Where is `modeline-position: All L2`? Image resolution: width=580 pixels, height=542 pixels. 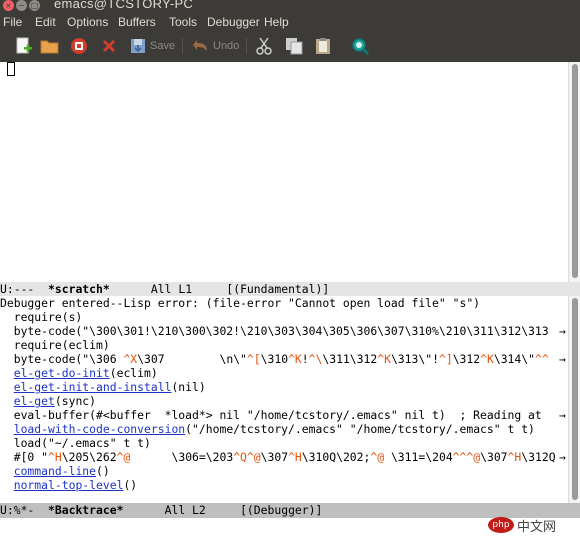 modeline-position: All L2 is located at coordinates (185, 510).